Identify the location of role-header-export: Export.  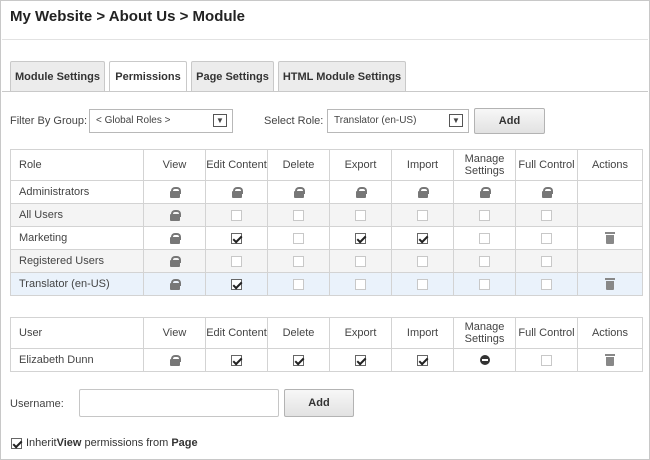
(360, 165).